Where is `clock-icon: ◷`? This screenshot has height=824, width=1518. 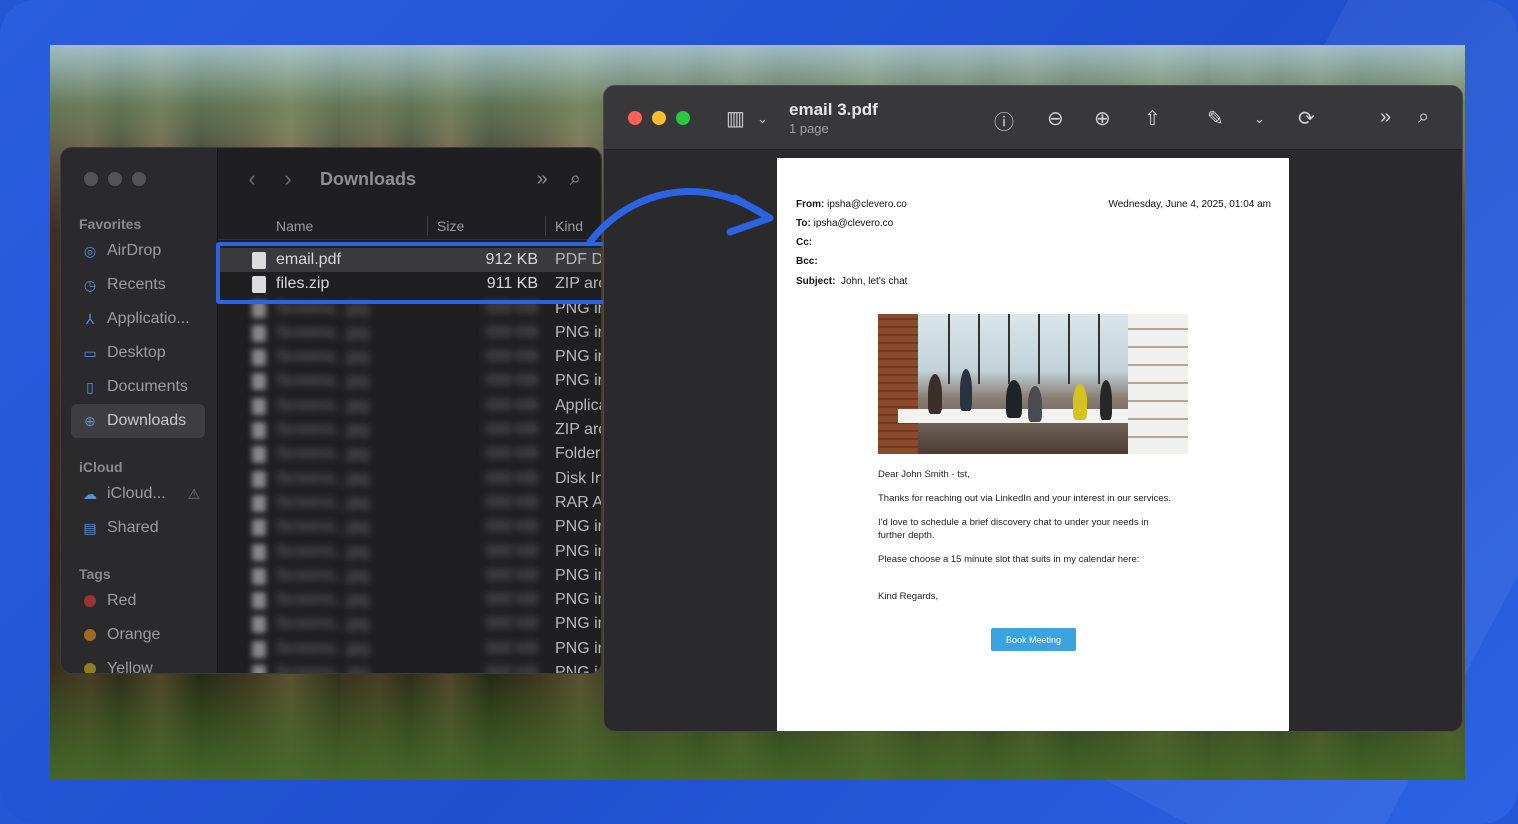
clock-icon: ◷ is located at coordinates (90, 284).